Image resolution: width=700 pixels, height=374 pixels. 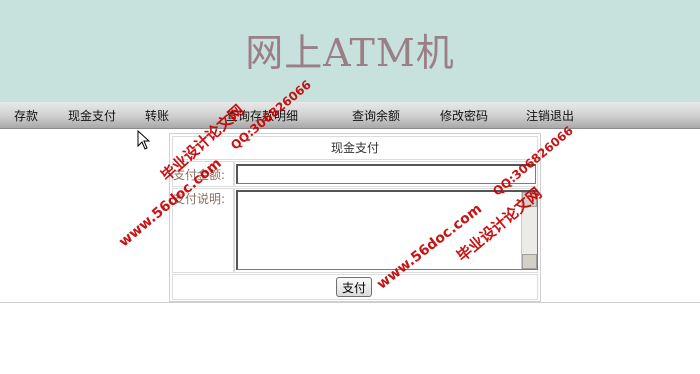 I want to click on nav-item-check-balance: 查询余额, so click(x=376, y=115).